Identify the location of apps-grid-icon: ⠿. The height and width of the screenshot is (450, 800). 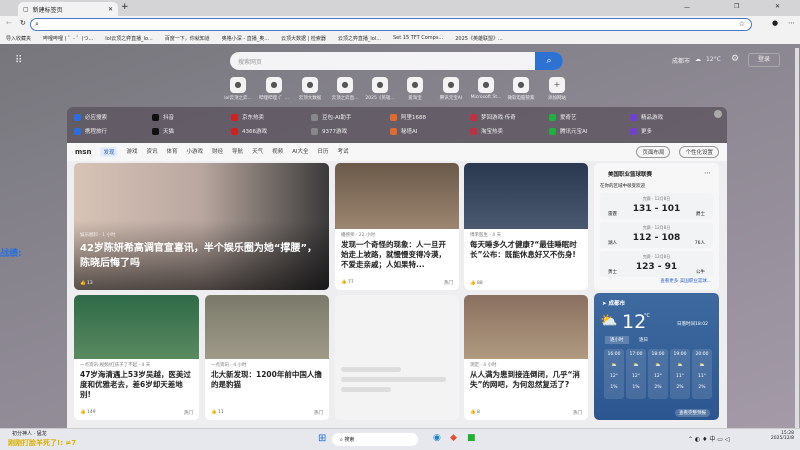
(18, 60).